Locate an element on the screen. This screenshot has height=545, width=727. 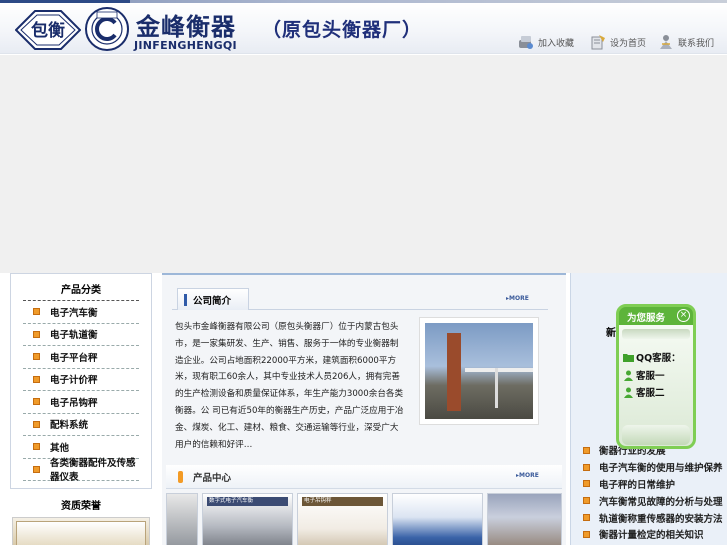
category-item: 电子汽车衡 is located at coordinates (81, 312).